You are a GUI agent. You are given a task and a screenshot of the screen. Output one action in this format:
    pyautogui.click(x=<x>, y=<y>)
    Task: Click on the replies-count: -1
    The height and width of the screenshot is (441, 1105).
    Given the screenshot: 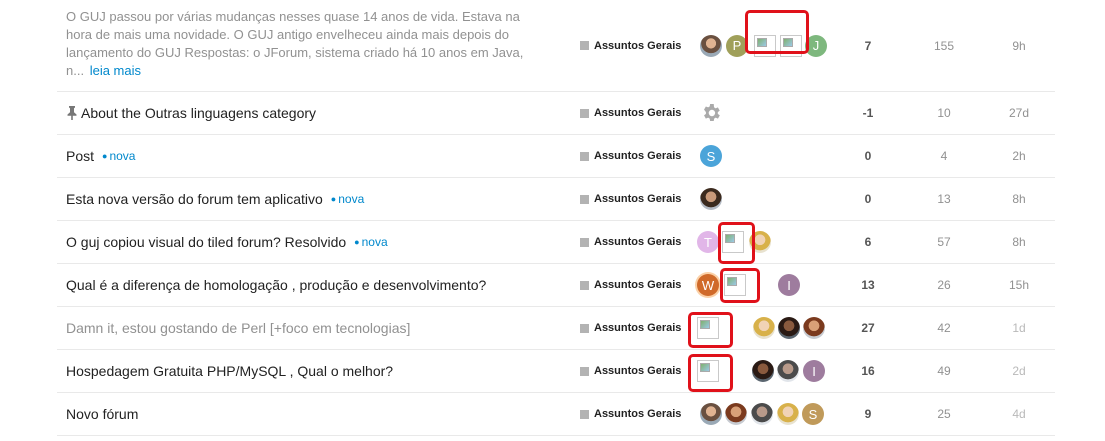 What is the action you would take?
    pyautogui.click(x=868, y=113)
    